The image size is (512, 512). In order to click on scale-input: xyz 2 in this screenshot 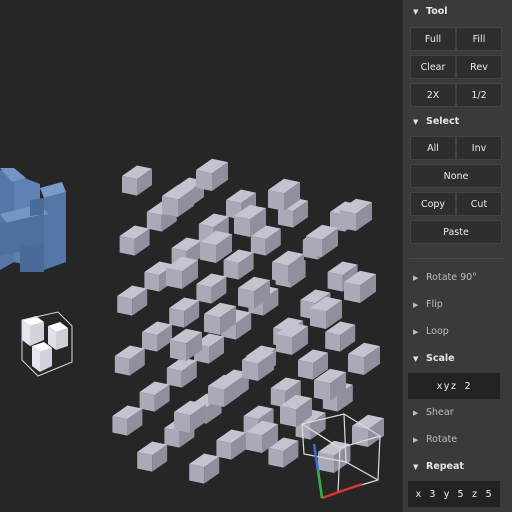, I will do `click(454, 386)`.